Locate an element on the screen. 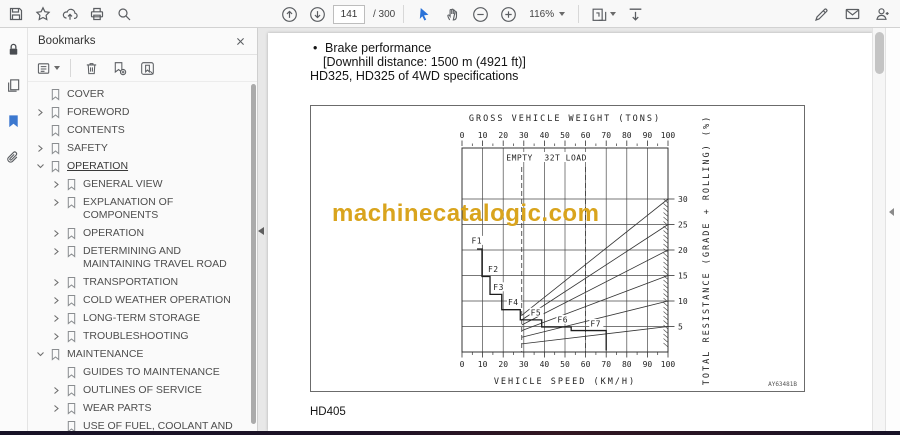 The width and height of the screenshot is (900, 435). page-up-button is located at coordinates (289, 14).